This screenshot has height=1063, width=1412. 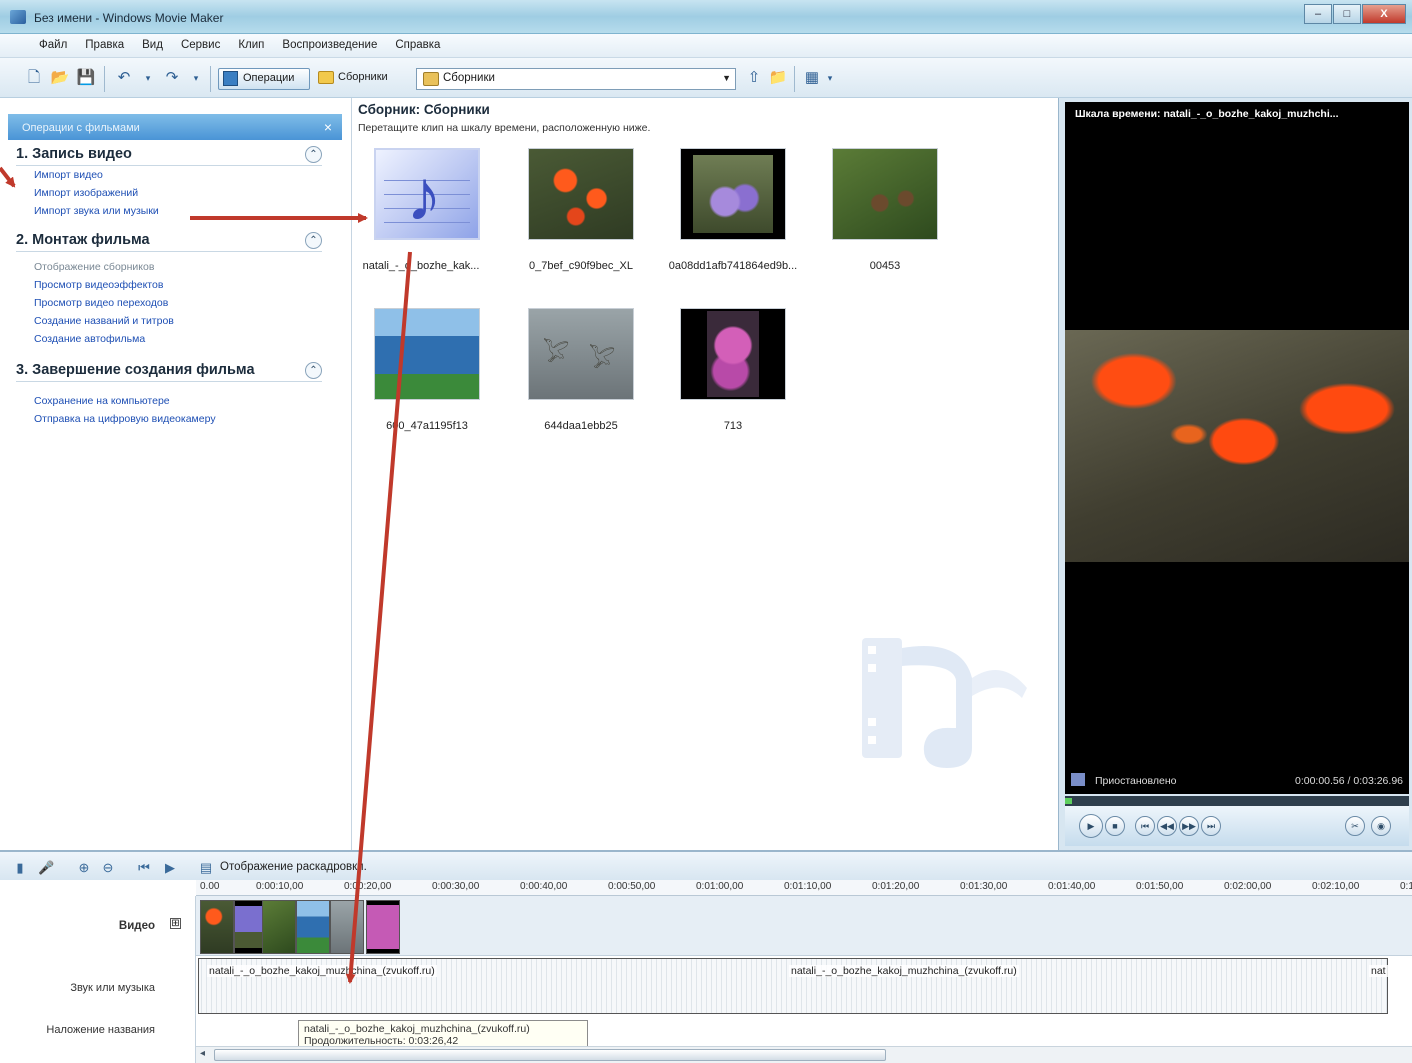 I want to click on redo-dropdown-icon: ▾, so click(x=196, y=78).